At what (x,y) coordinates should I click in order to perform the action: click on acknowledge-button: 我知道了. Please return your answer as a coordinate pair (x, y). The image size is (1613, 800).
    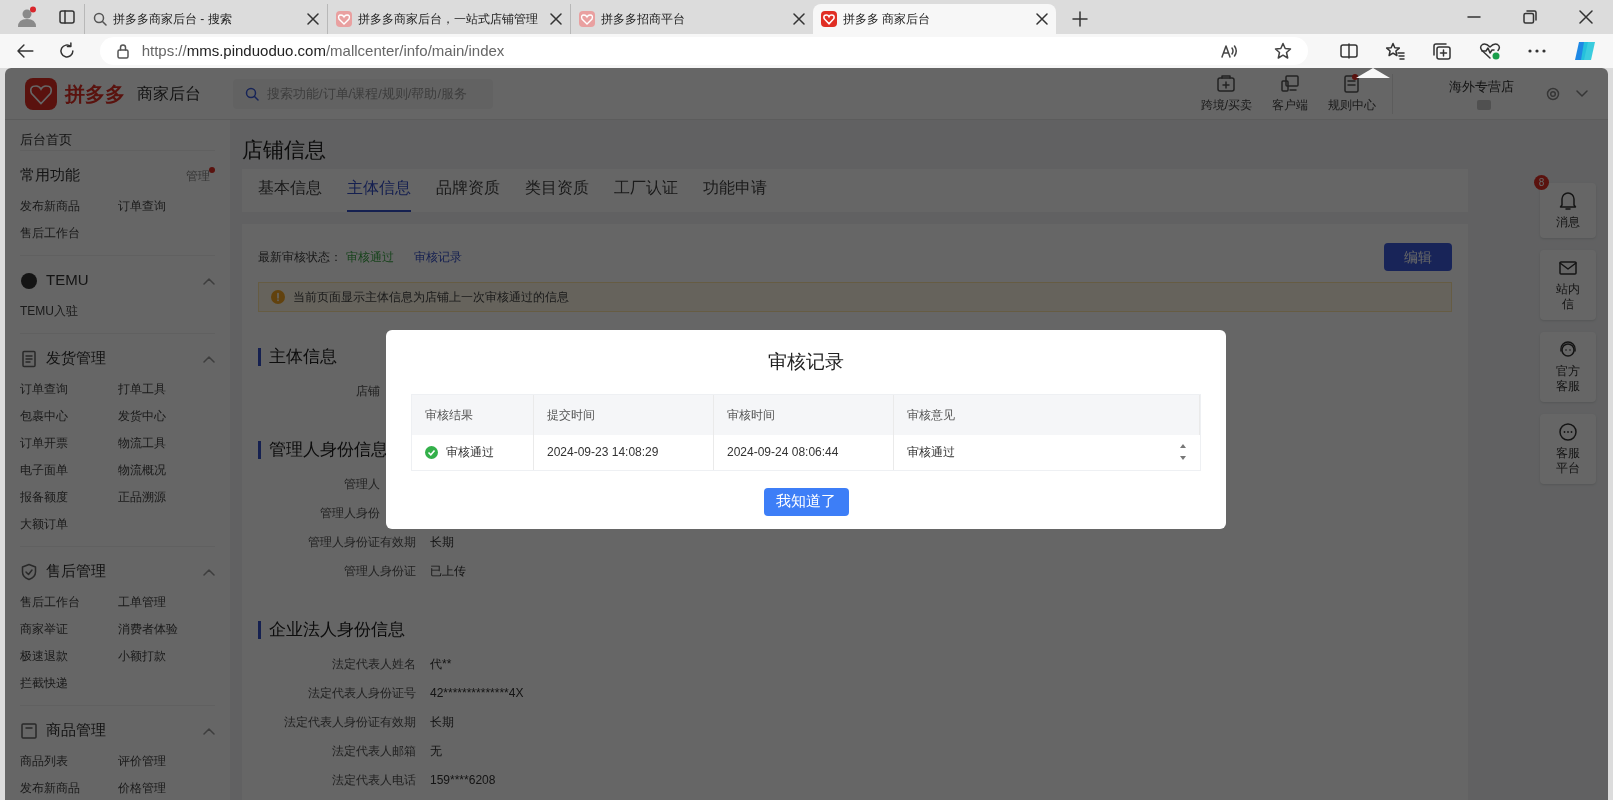
    Looking at the image, I should click on (806, 501).